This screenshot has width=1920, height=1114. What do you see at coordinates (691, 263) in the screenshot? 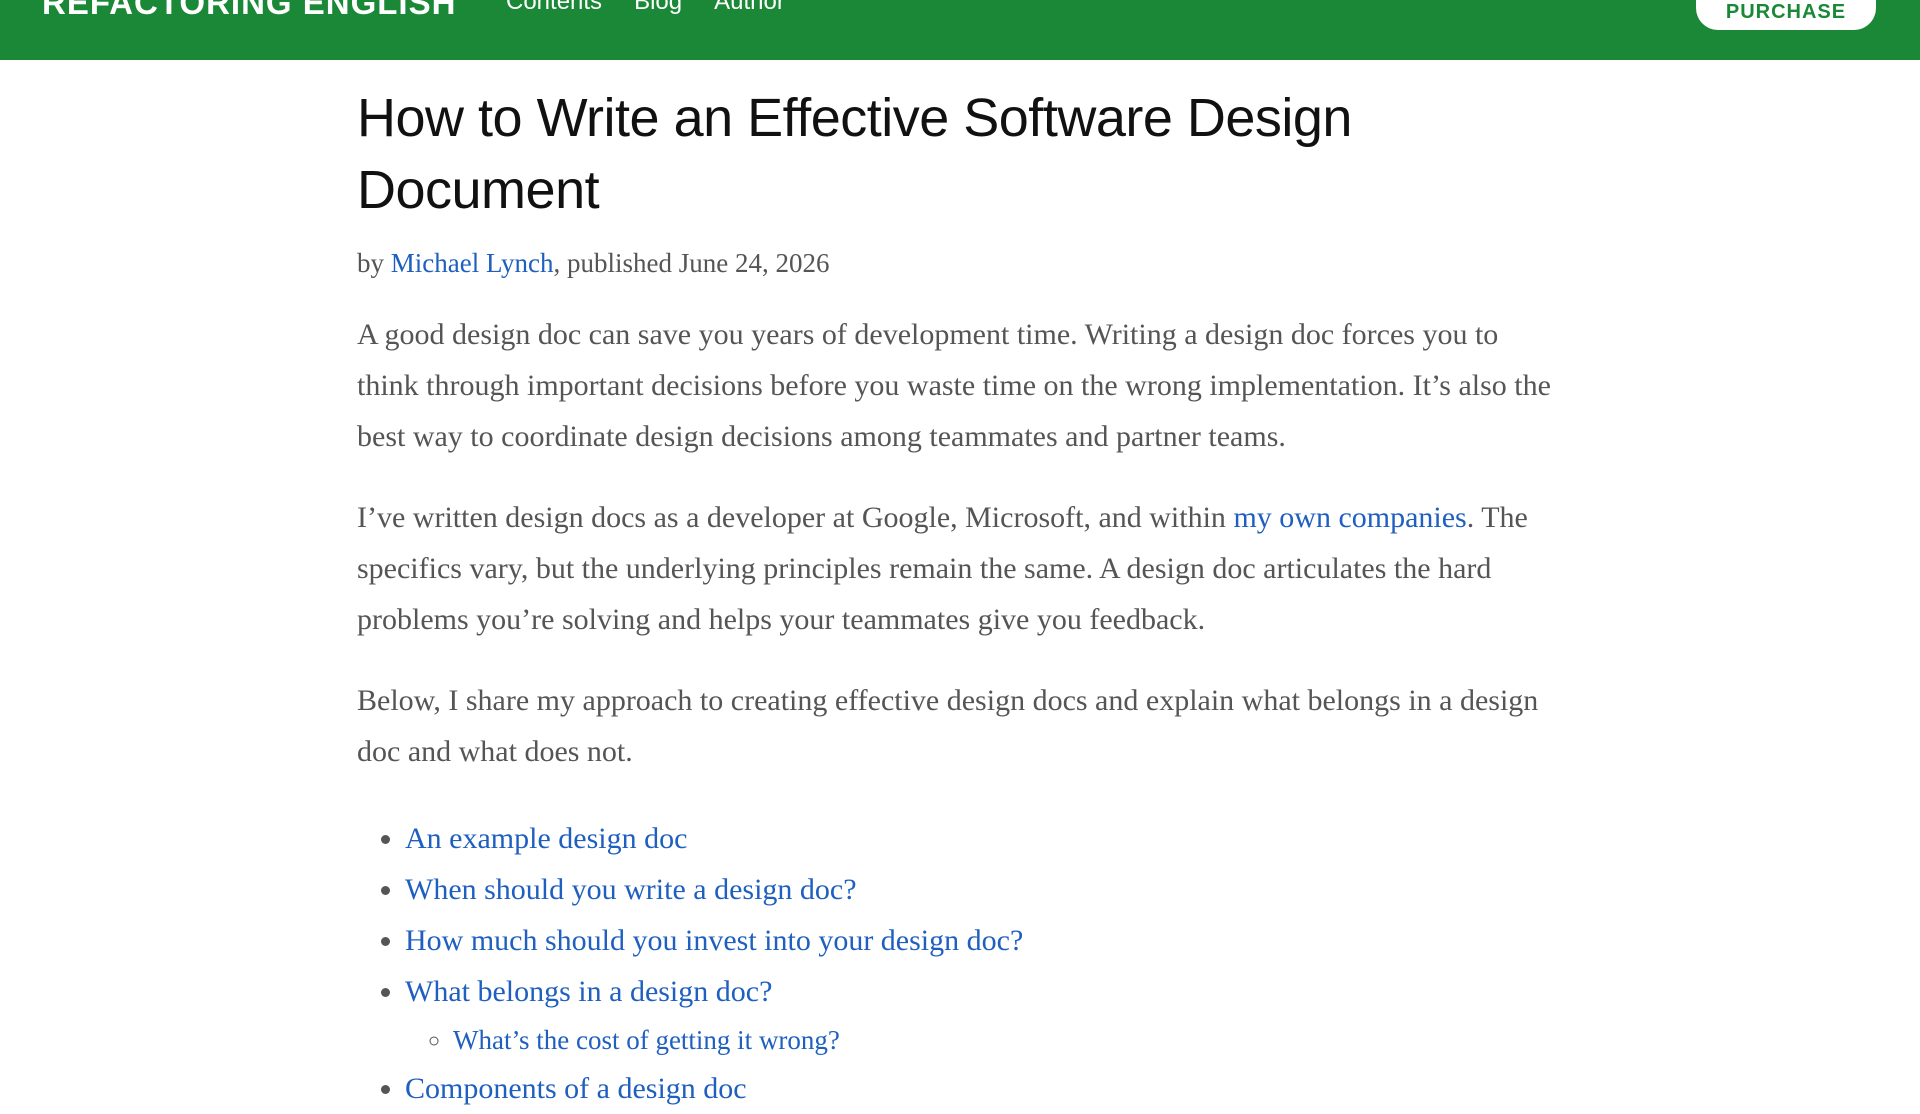
I see `byline-date: , published June 24, 2026` at bounding box center [691, 263].